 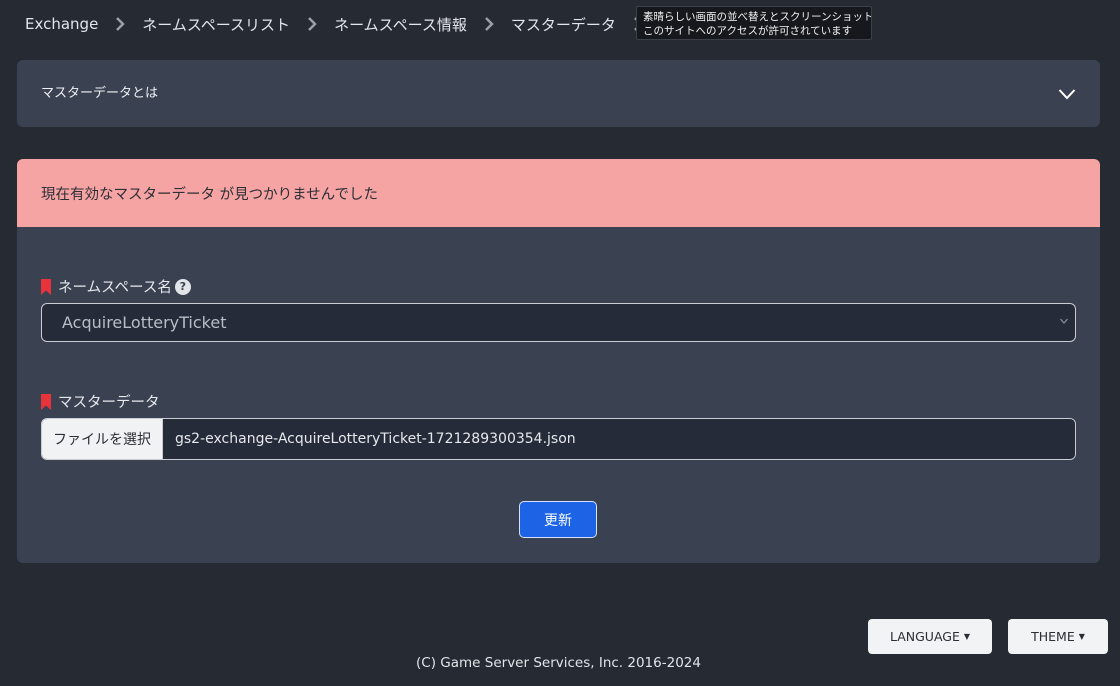 I want to click on tooltip-line-1: 素晴らしい画面の並べ替えとスクリーンショット, so click(x=757, y=17).